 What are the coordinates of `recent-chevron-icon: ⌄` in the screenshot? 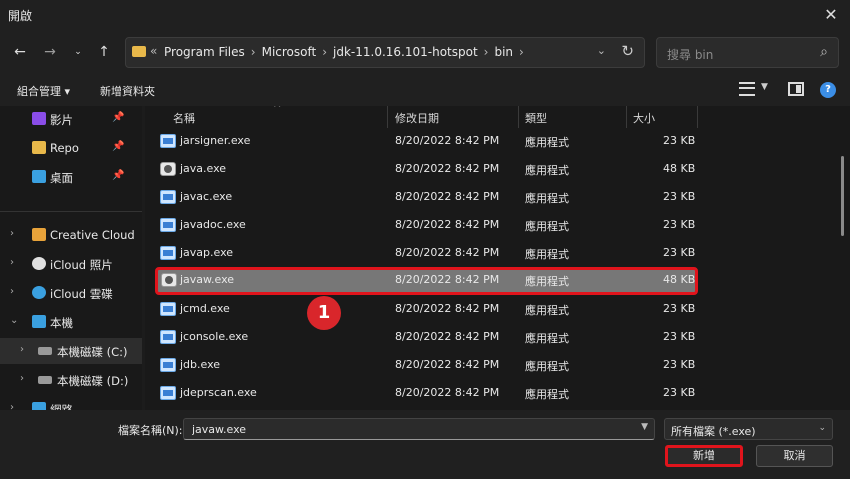 It's located at (78, 52).